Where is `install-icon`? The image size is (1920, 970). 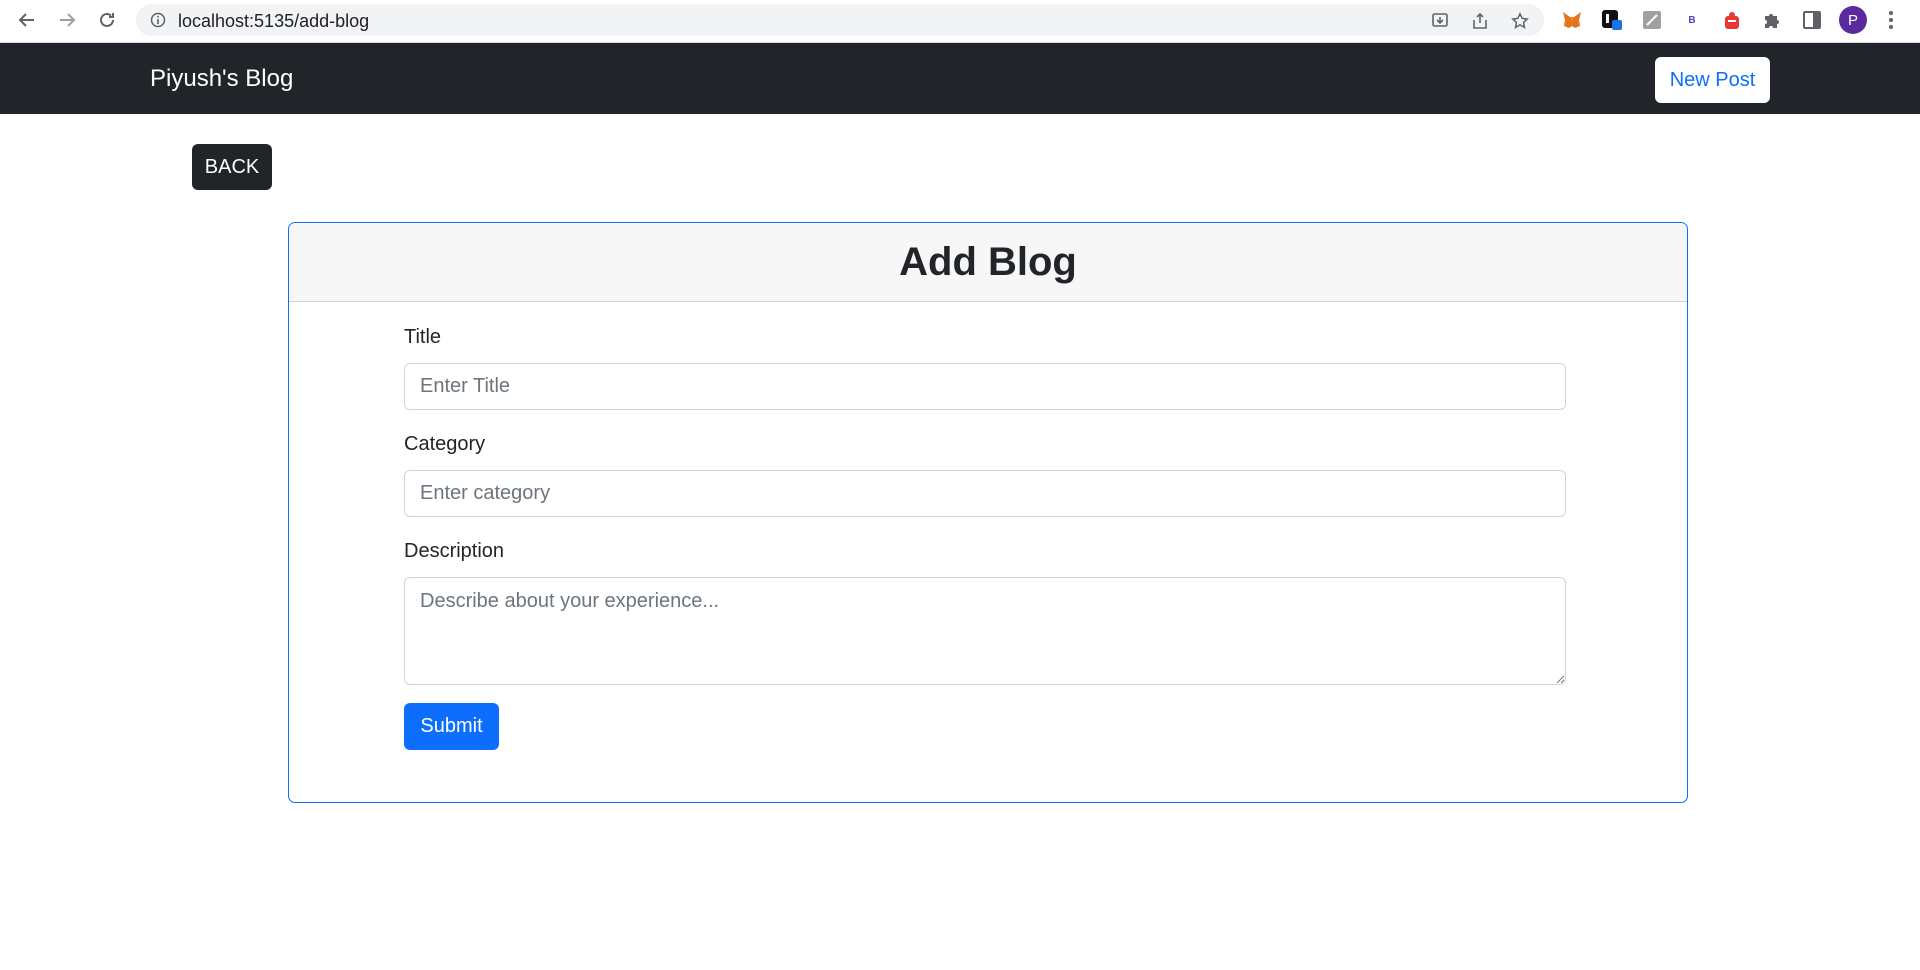 install-icon is located at coordinates (1440, 21).